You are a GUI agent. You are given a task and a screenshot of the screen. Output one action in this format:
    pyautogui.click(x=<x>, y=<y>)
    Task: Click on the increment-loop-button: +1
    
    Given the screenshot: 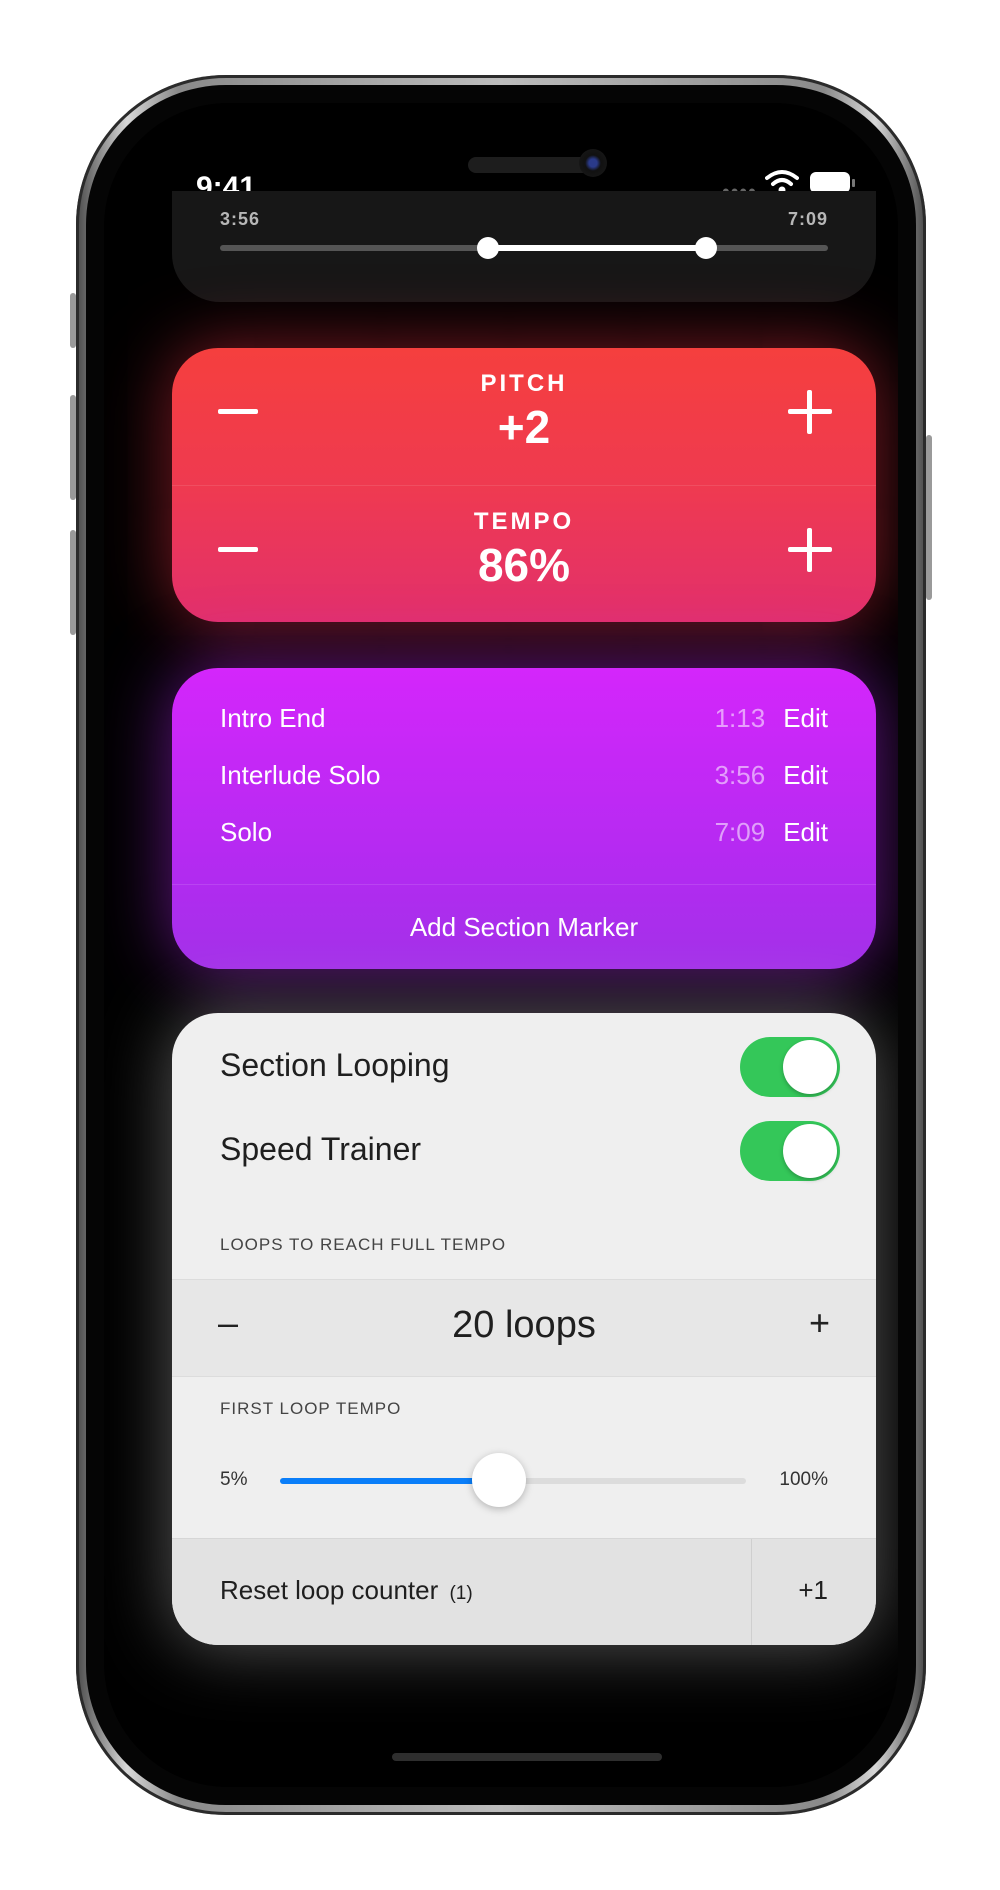 What is the action you would take?
    pyautogui.click(x=813, y=1590)
    